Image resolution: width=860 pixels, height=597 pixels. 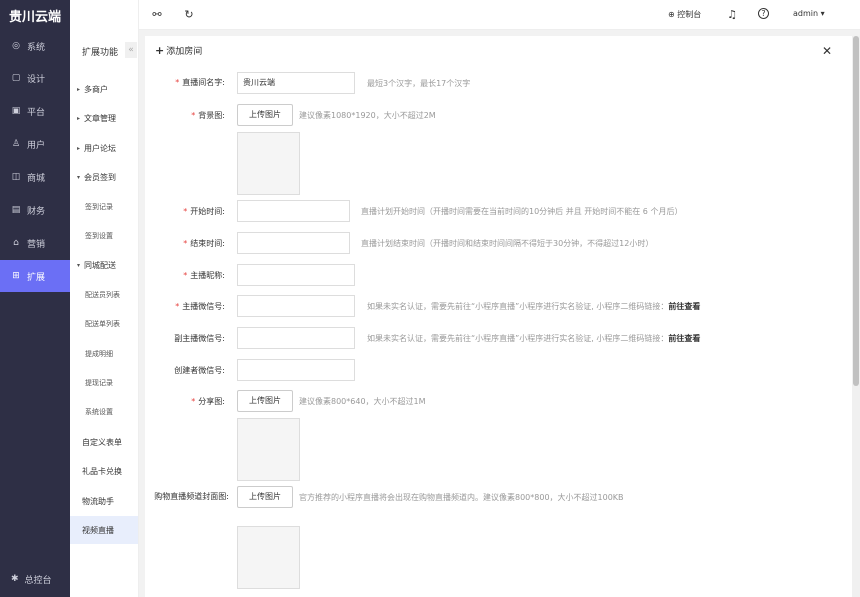 I want to click on sidebar-item-3: ♙ 用户, so click(x=35, y=144).